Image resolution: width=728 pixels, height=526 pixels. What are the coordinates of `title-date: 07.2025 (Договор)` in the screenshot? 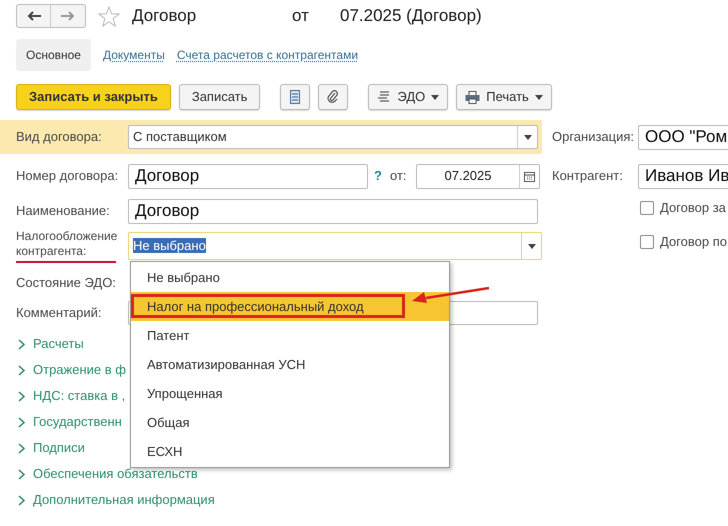 It's located at (411, 16).